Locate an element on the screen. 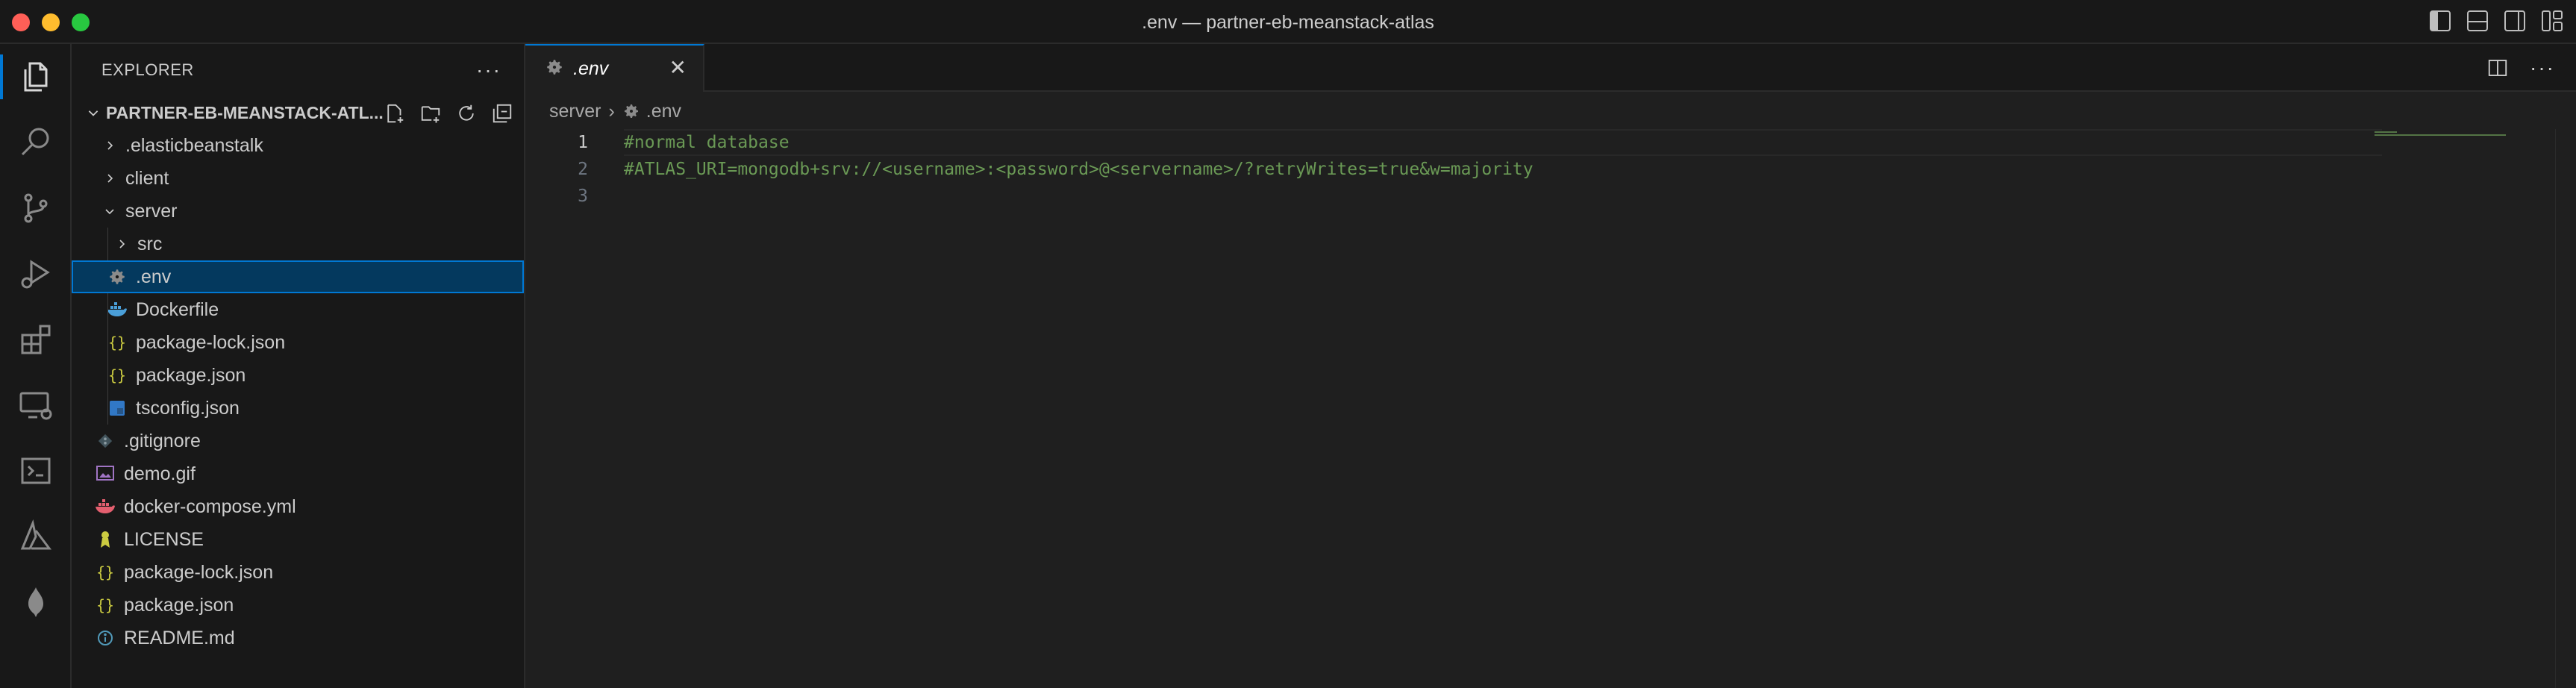 The width and height of the screenshot is (2576, 688). refresh-icon is located at coordinates (466, 113).